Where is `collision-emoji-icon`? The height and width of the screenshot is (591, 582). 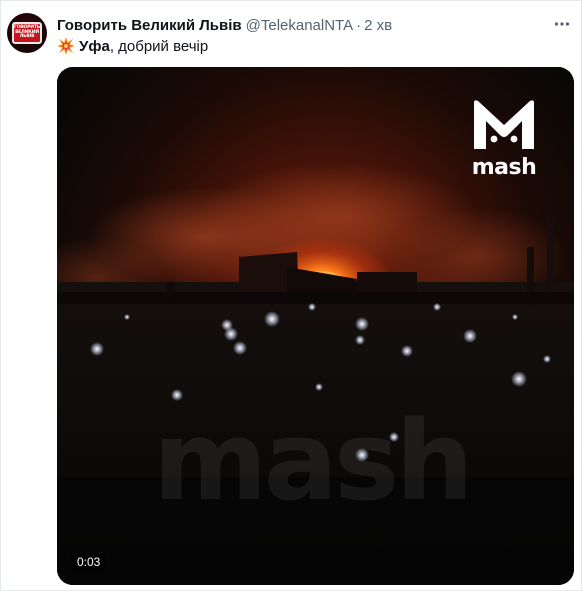 collision-emoji-icon is located at coordinates (66, 46).